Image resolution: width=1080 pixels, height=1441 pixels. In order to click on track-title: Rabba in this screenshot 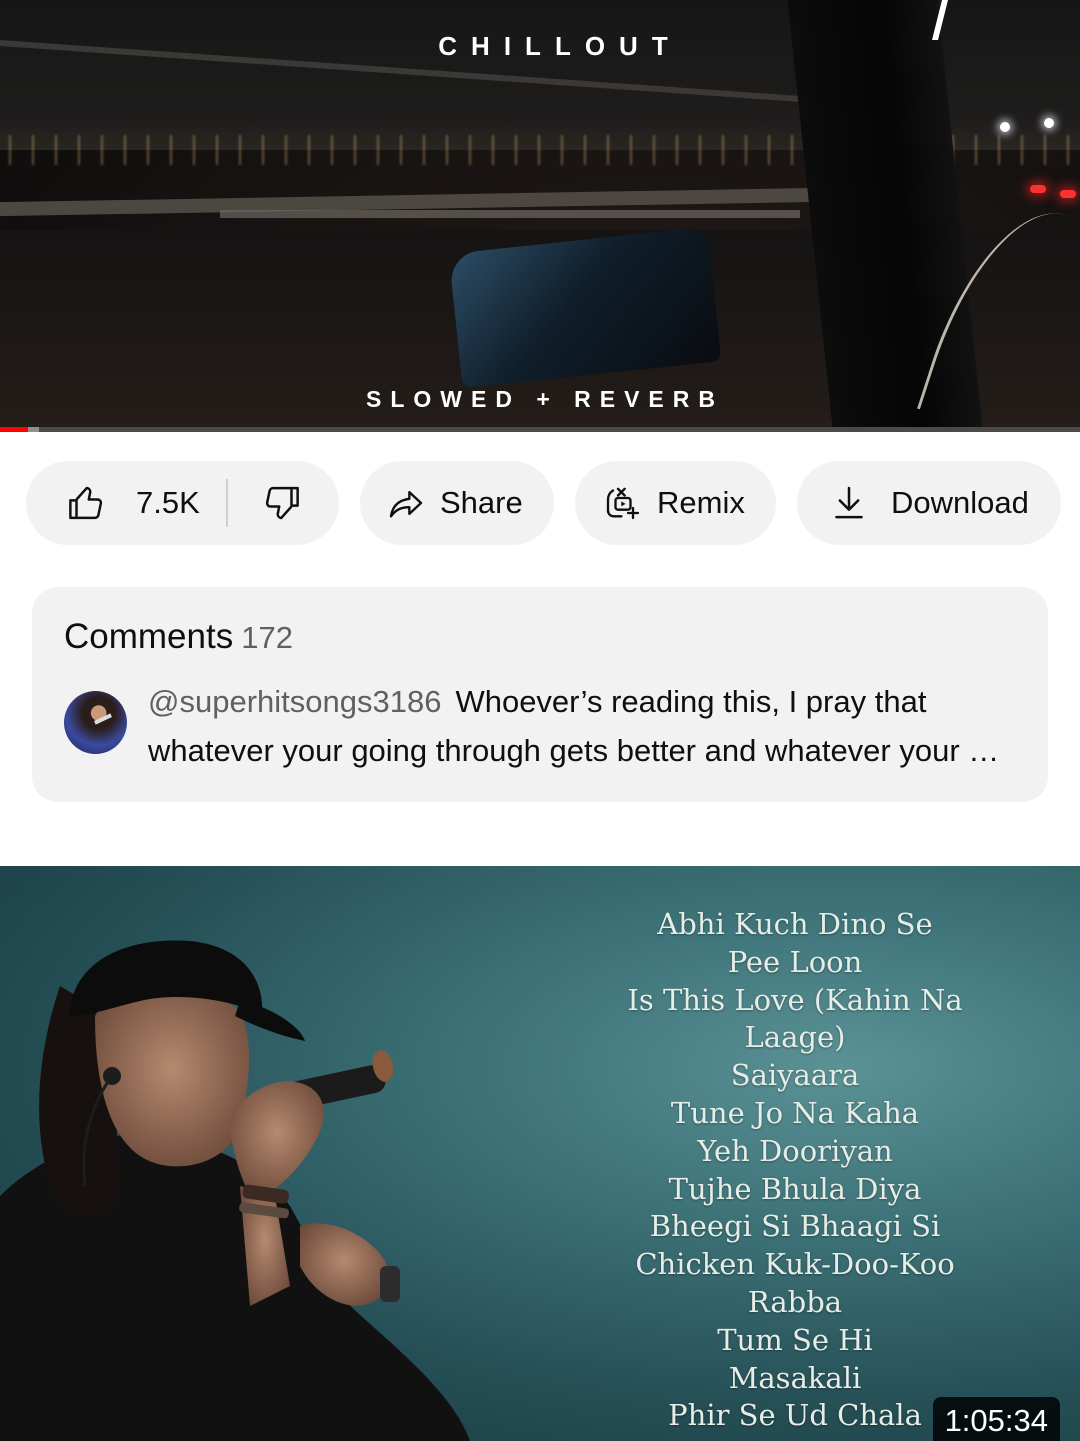, I will do `click(795, 1301)`.